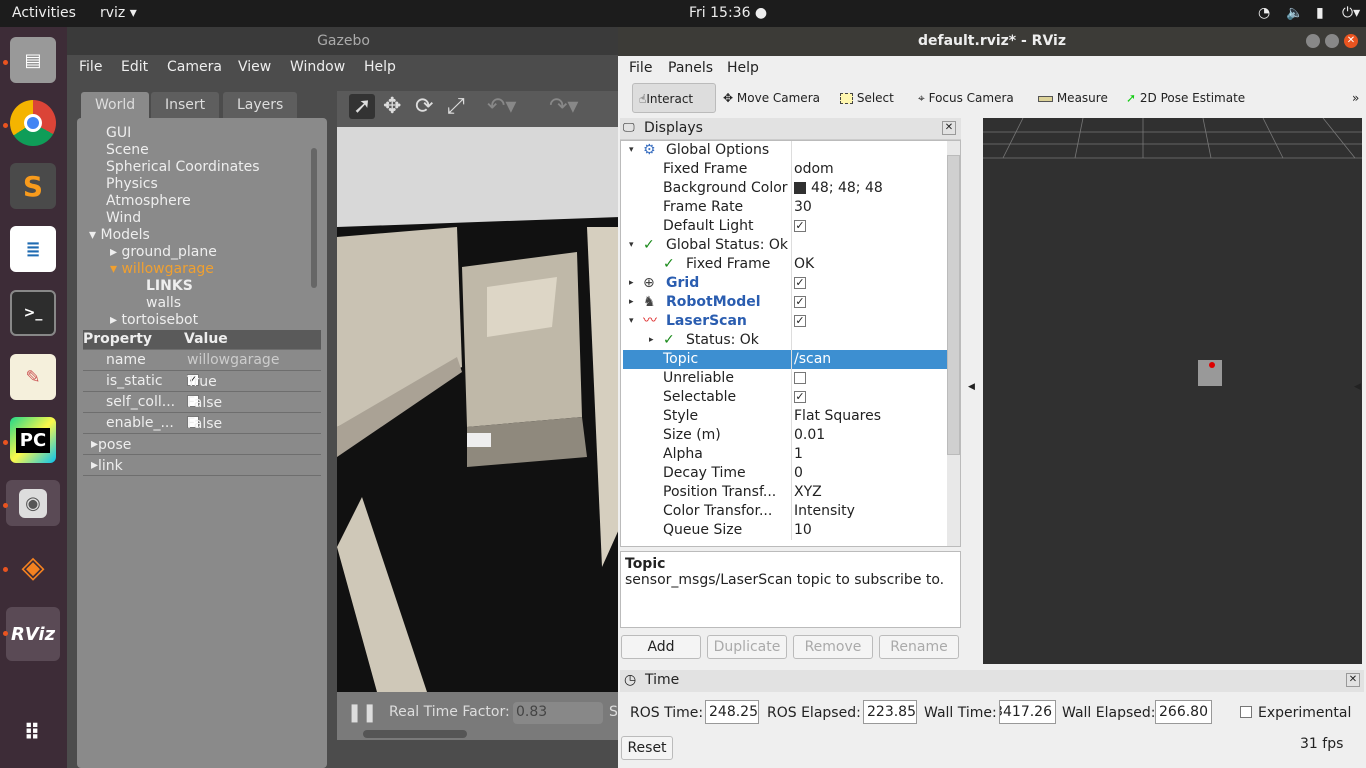 The image size is (1366, 768). Describe the element at coordinates (647, 748) in the screenshot. I see `reset-button: Reset` at that location.